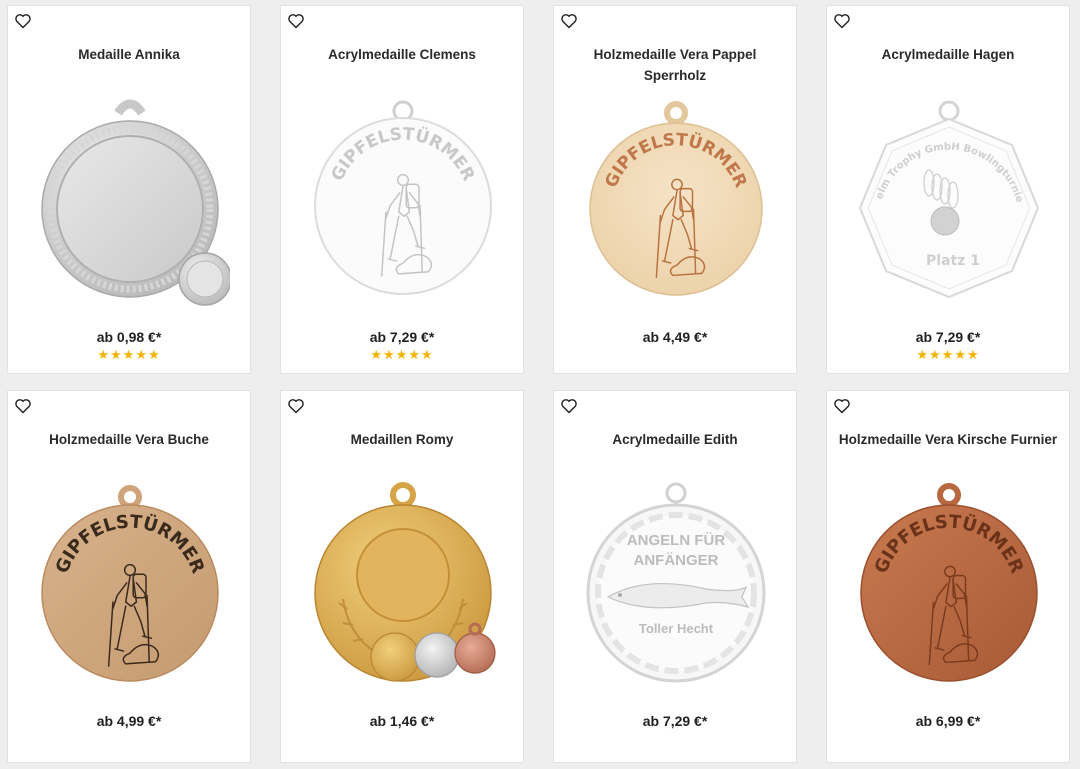 This screenshot has width=1080, height=769. What do you see at coordinates (403, 203) in the screenshot?
I see `product-image-acrylic-round-hiker: GIPFELSTÜRMER` at bounding box center [403, 203].